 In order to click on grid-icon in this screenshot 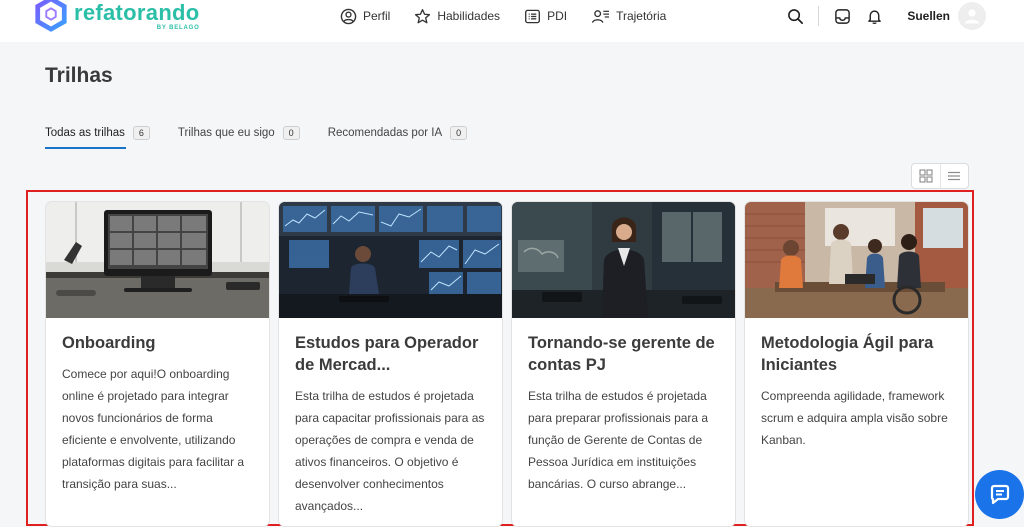, I will do `click(926, 176)`.